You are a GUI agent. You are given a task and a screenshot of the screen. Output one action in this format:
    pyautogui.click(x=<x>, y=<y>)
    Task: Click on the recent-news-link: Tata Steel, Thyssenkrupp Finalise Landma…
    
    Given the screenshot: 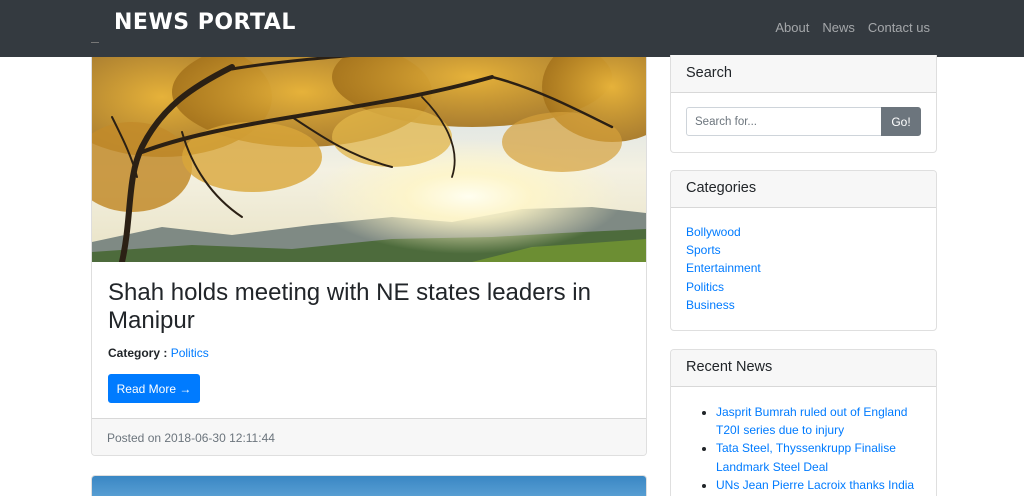 What is the action you would take?
    pyautogui.click(x=806, y=457)
    